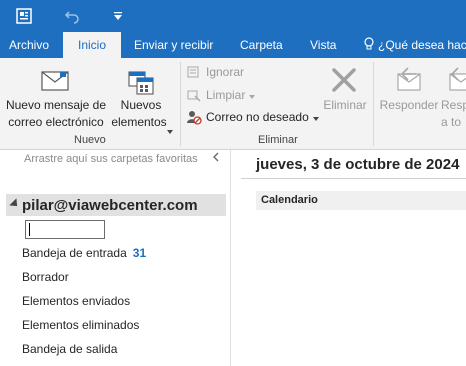 The width and height of the screenshot is (466, 366). What do you see at coordinates (261, 45) in the screenshot?
I see `tab-carpeta: Carpeta` at bounding box center [261, 45].